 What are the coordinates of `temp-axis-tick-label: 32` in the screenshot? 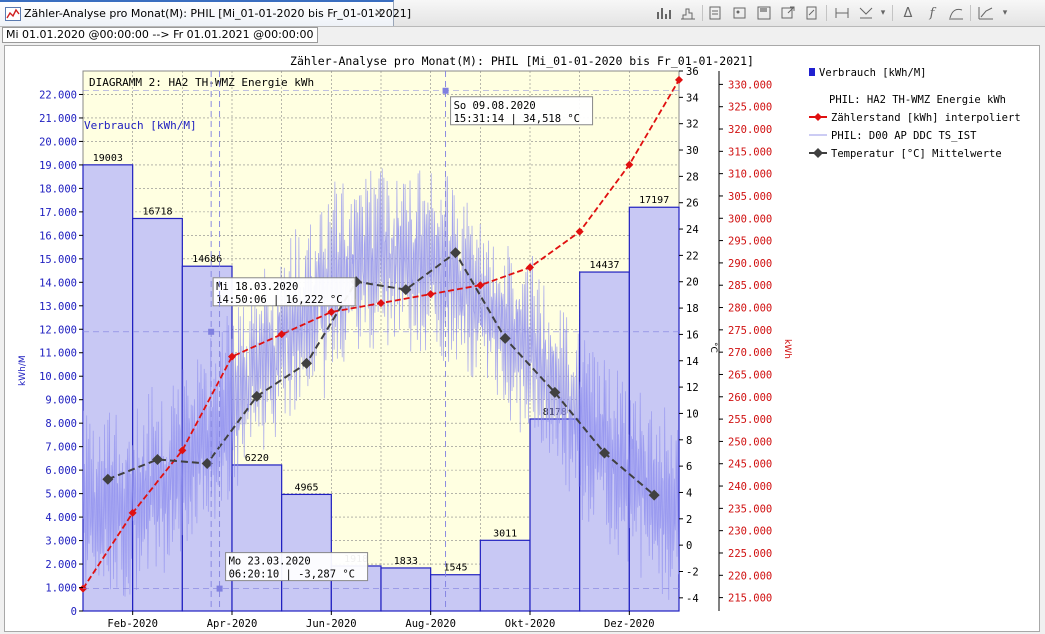 It's located at (692, 125).